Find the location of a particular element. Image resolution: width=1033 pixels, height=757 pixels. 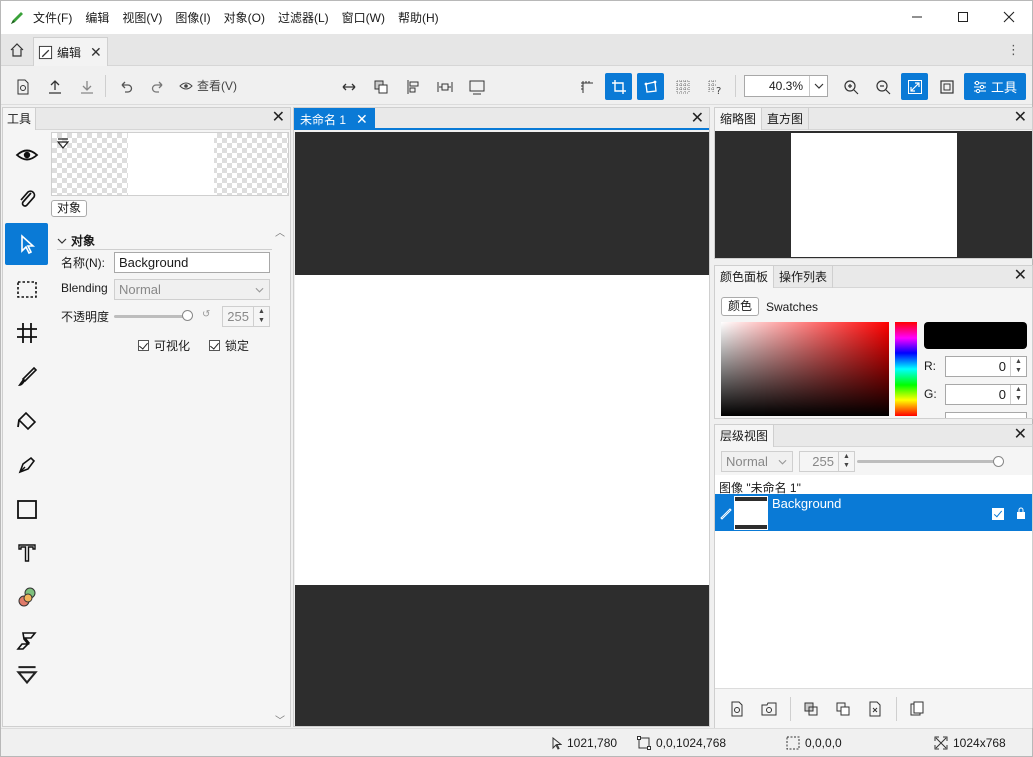

layer-blend-select: Normal is located at coordinates (757, 461).